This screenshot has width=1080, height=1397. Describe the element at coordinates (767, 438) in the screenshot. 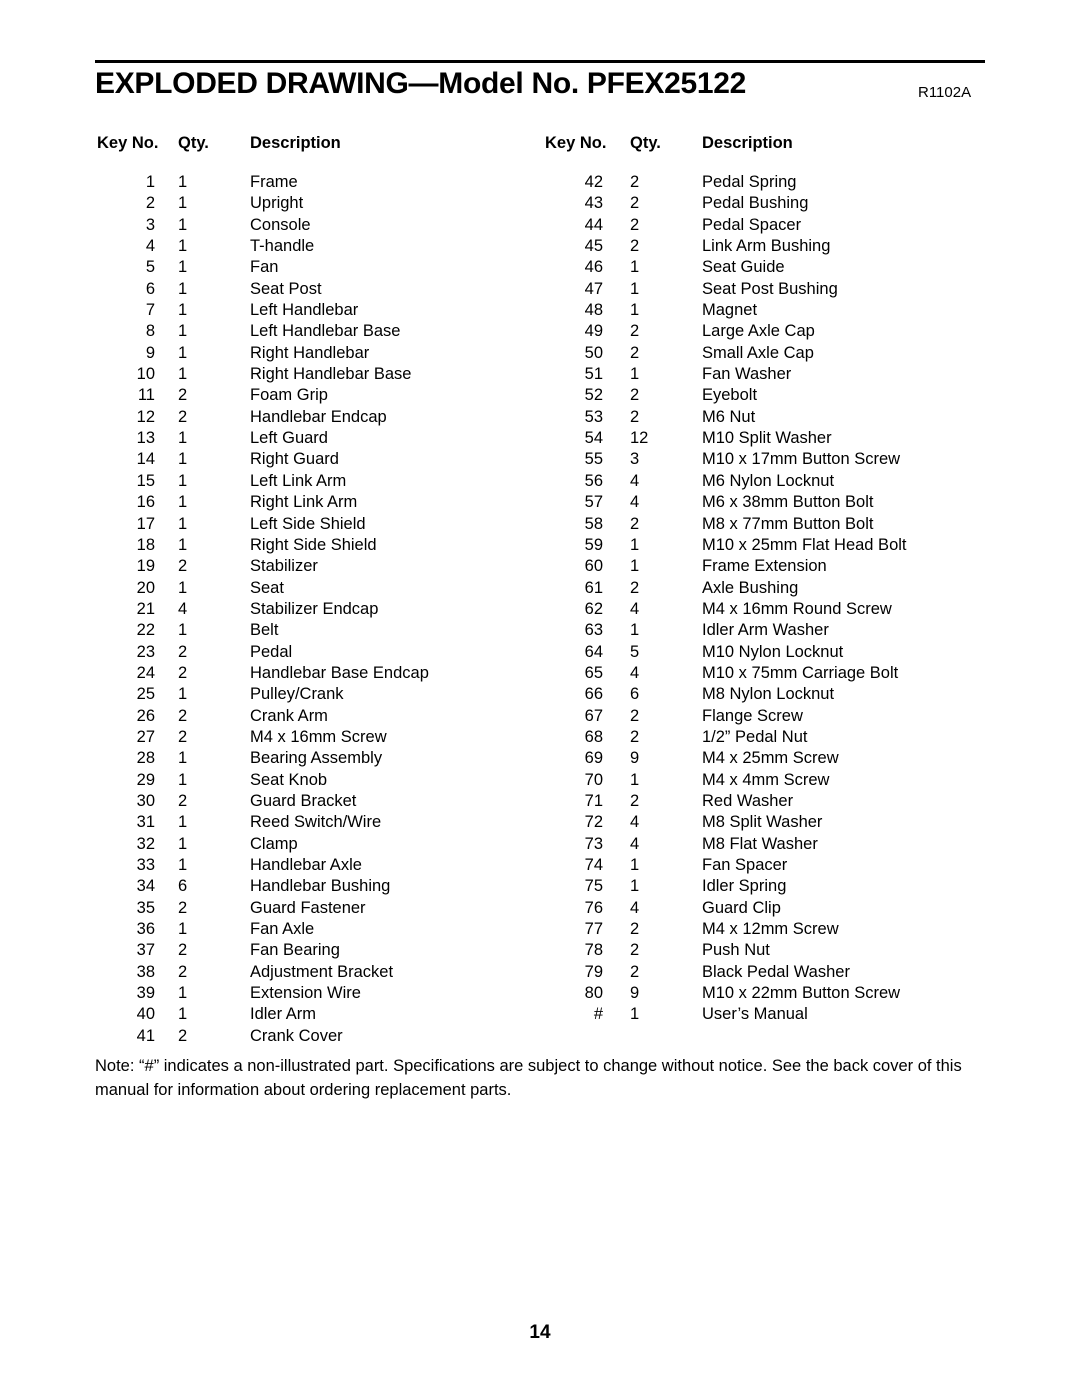

I see `part-description: M10 Split Washer` at that location.